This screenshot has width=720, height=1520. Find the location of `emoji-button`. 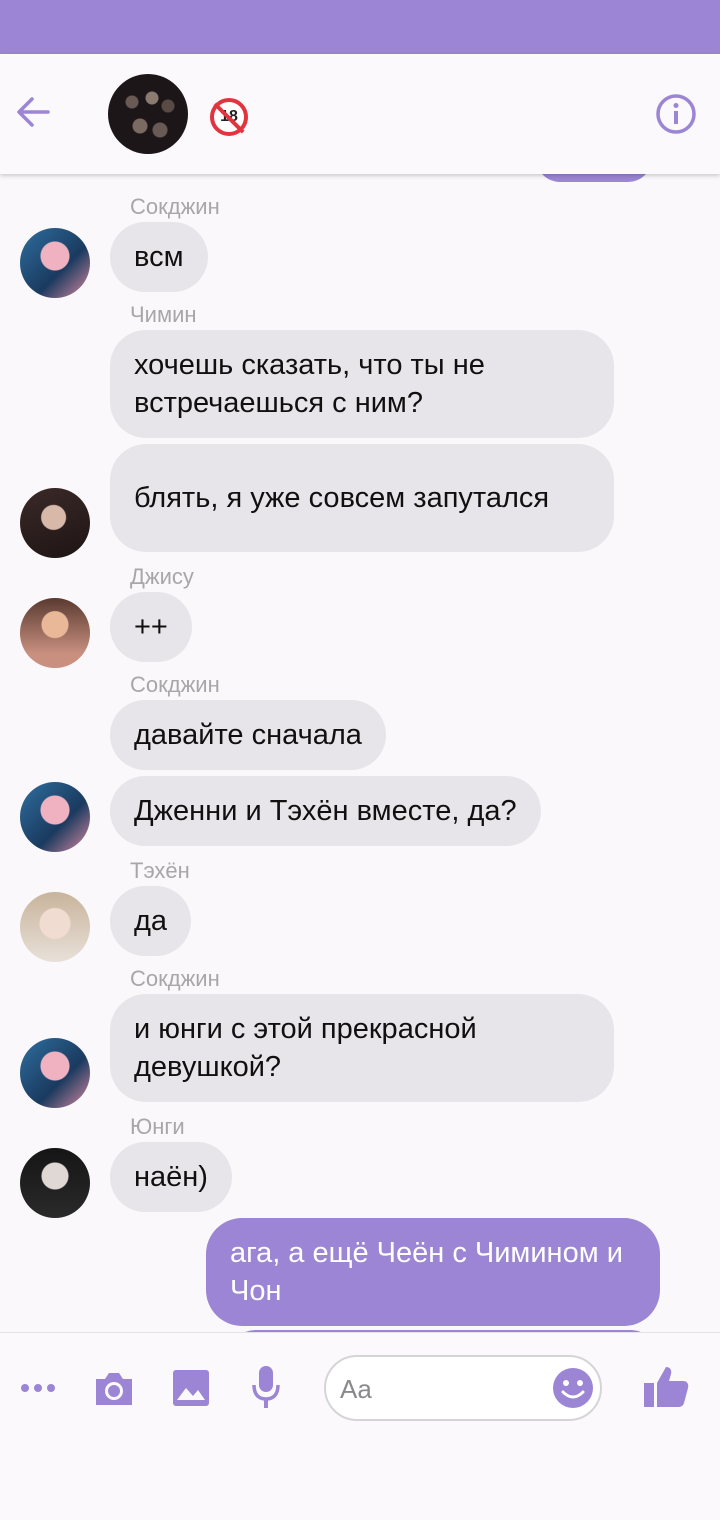

emoji-button is located at coordinates (573, 1388).